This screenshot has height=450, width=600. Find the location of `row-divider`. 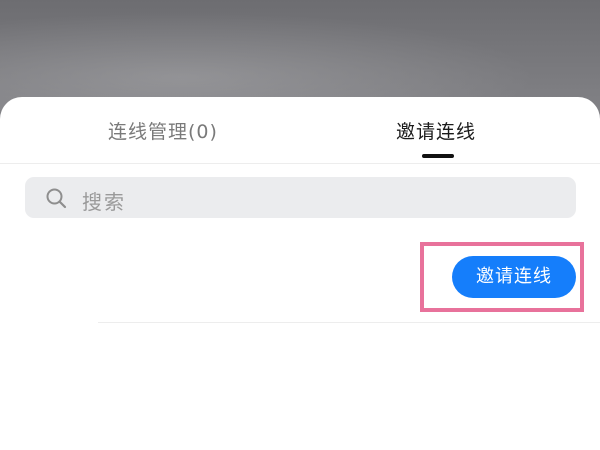

row-divider is located at coordinates (349, 322).